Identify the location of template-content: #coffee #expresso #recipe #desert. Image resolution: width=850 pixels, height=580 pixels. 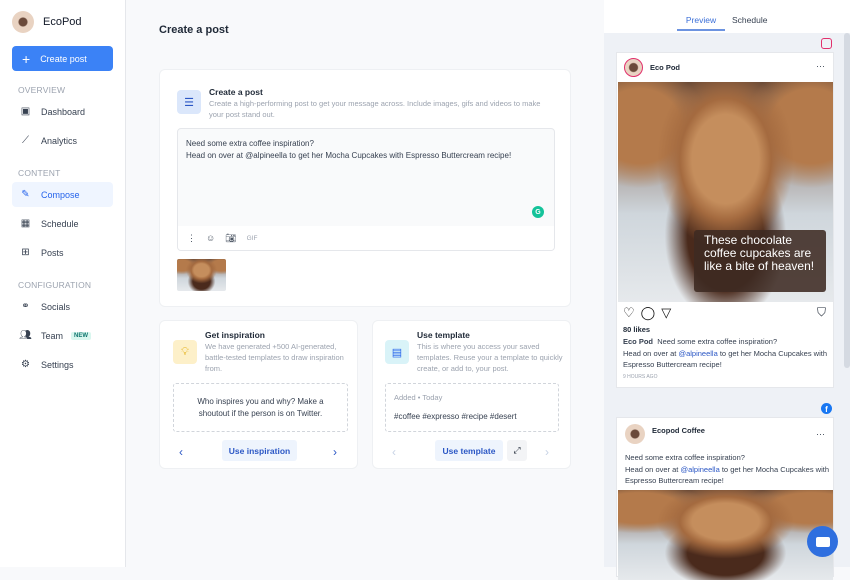
(455, 416).